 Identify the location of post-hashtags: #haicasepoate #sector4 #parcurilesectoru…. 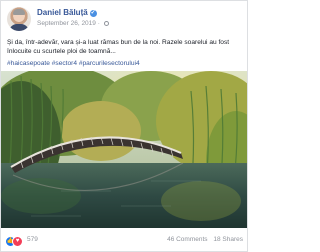
(125, 63).